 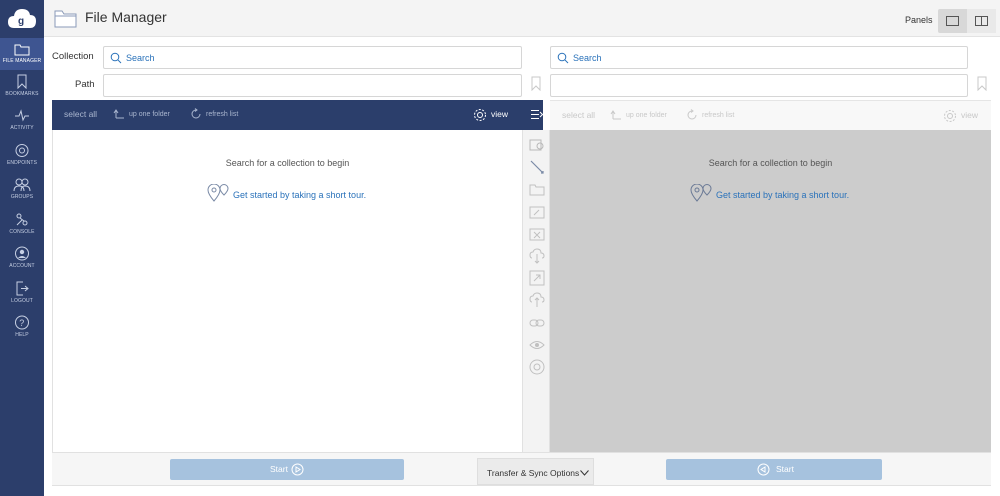 What do you see at coordinates (22, 219) in the screenshot?
I see `console-icon` at bounding box center [22, 219].